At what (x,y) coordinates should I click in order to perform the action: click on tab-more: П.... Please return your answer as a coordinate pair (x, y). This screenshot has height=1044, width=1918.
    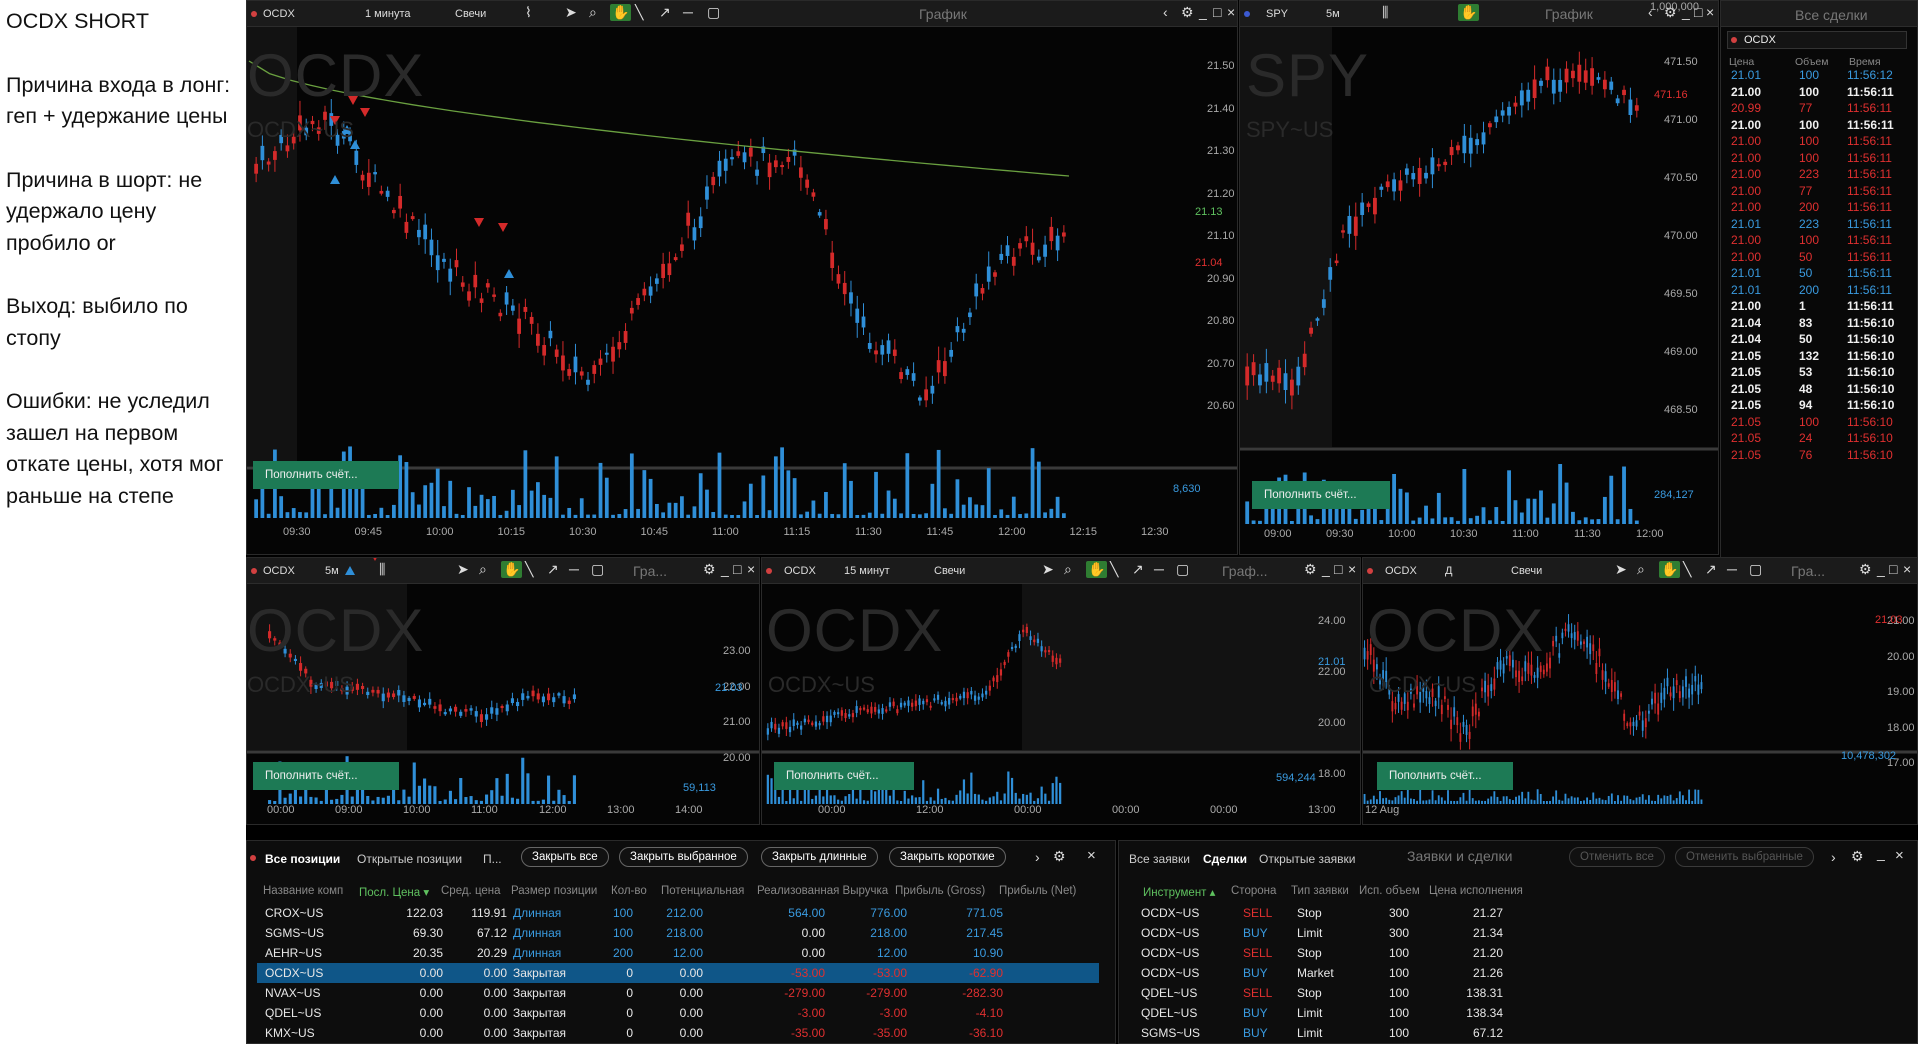
    Looking at the image, I should click on (492, 859).